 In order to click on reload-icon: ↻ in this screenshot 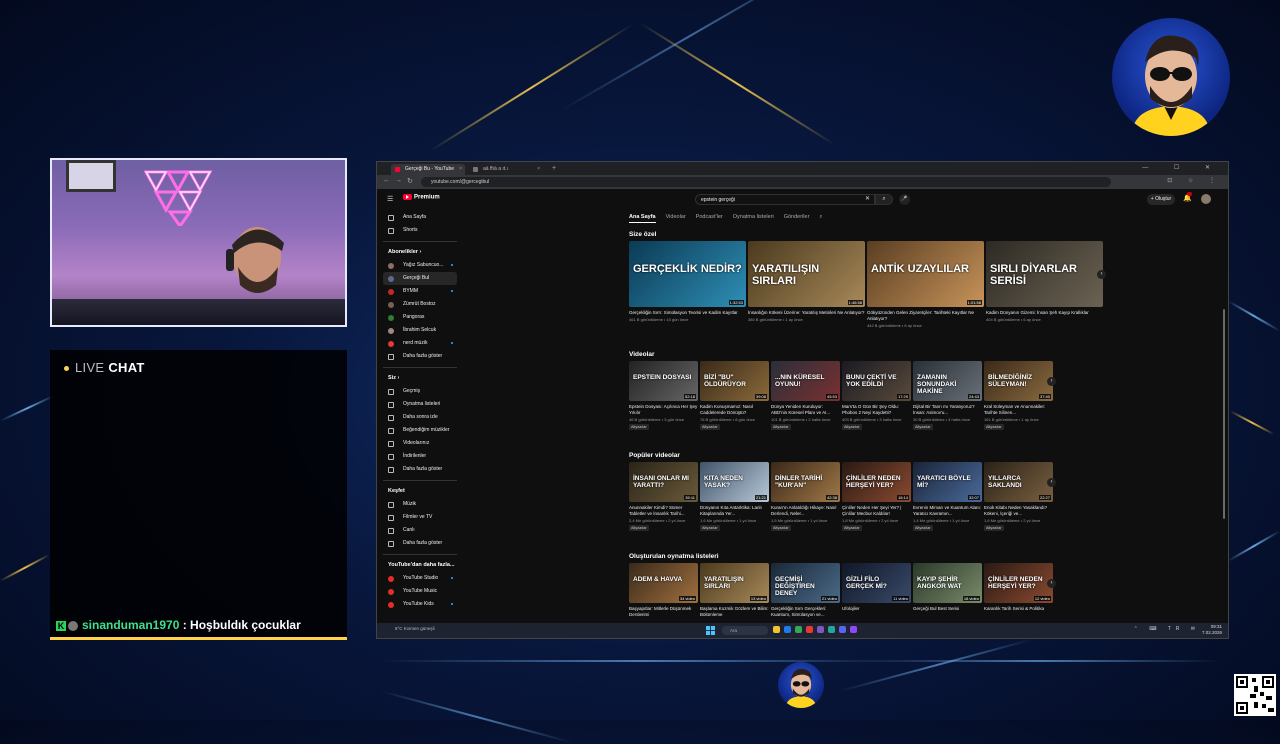, I will do `click(410, 181)`.